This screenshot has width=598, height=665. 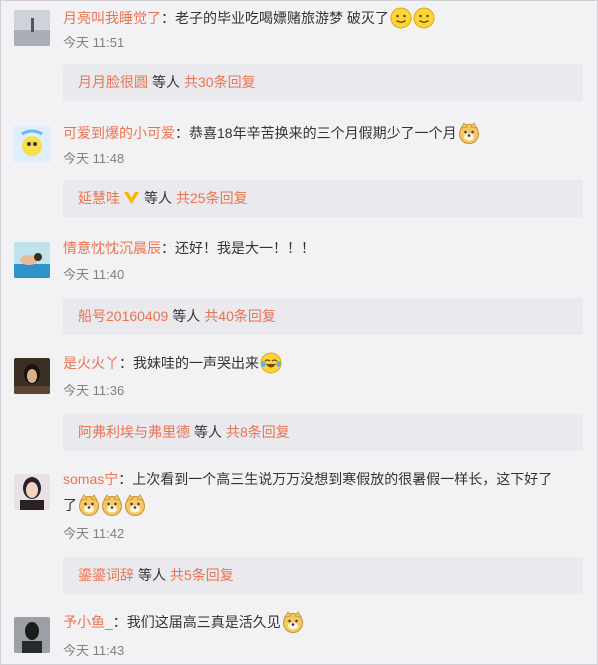 What do you see at coordinates (245, 248) in the screenshot?
I see `comment-body: 还好！我是大一！！！` at bounding box center [245, 248].